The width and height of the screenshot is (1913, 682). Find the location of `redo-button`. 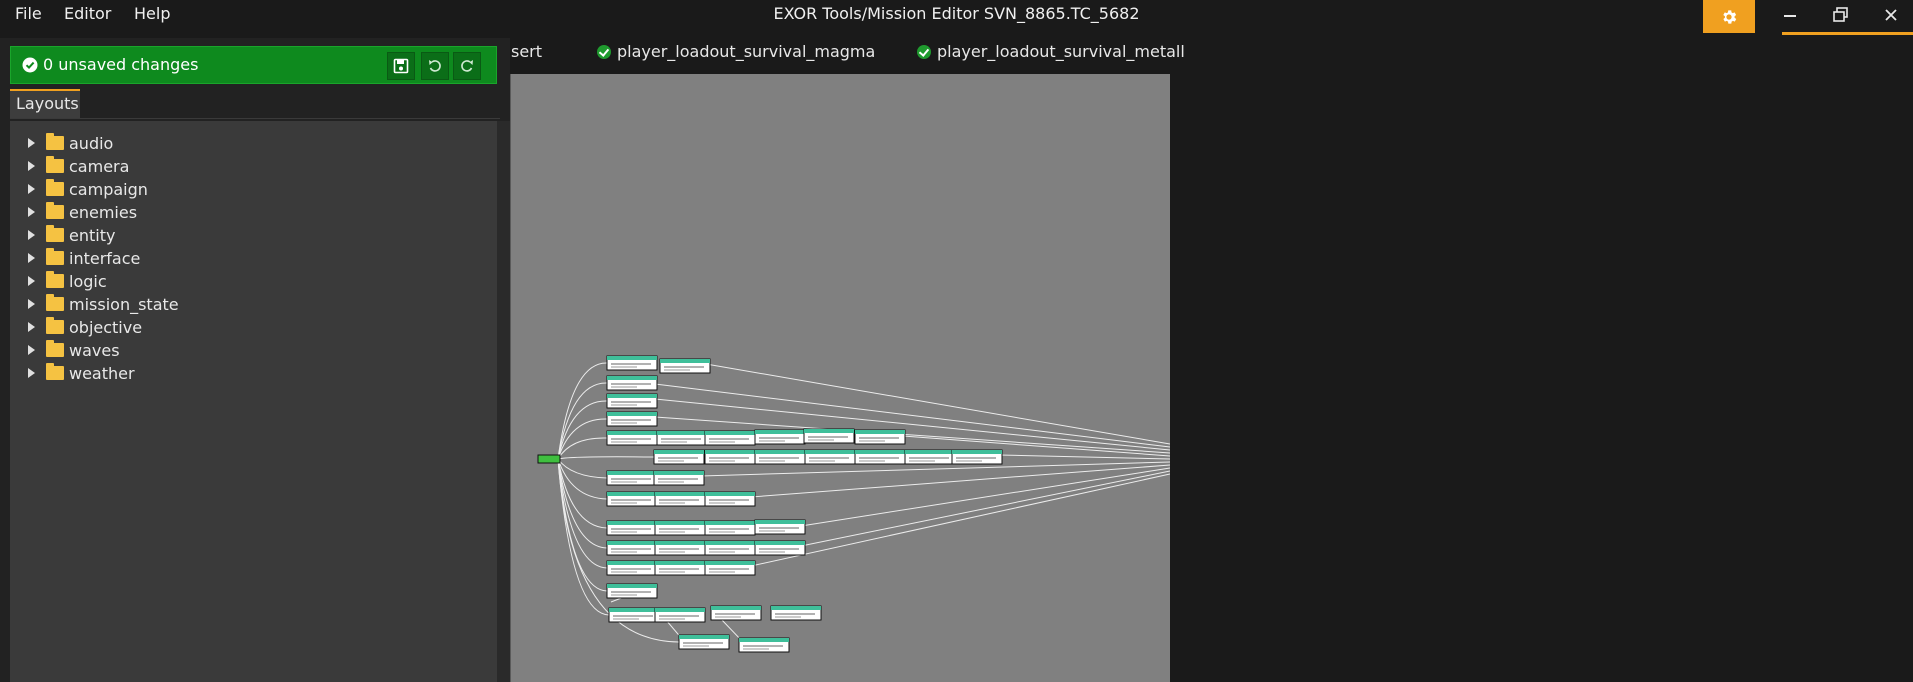

redo-button is located at coordinates (467, 66).